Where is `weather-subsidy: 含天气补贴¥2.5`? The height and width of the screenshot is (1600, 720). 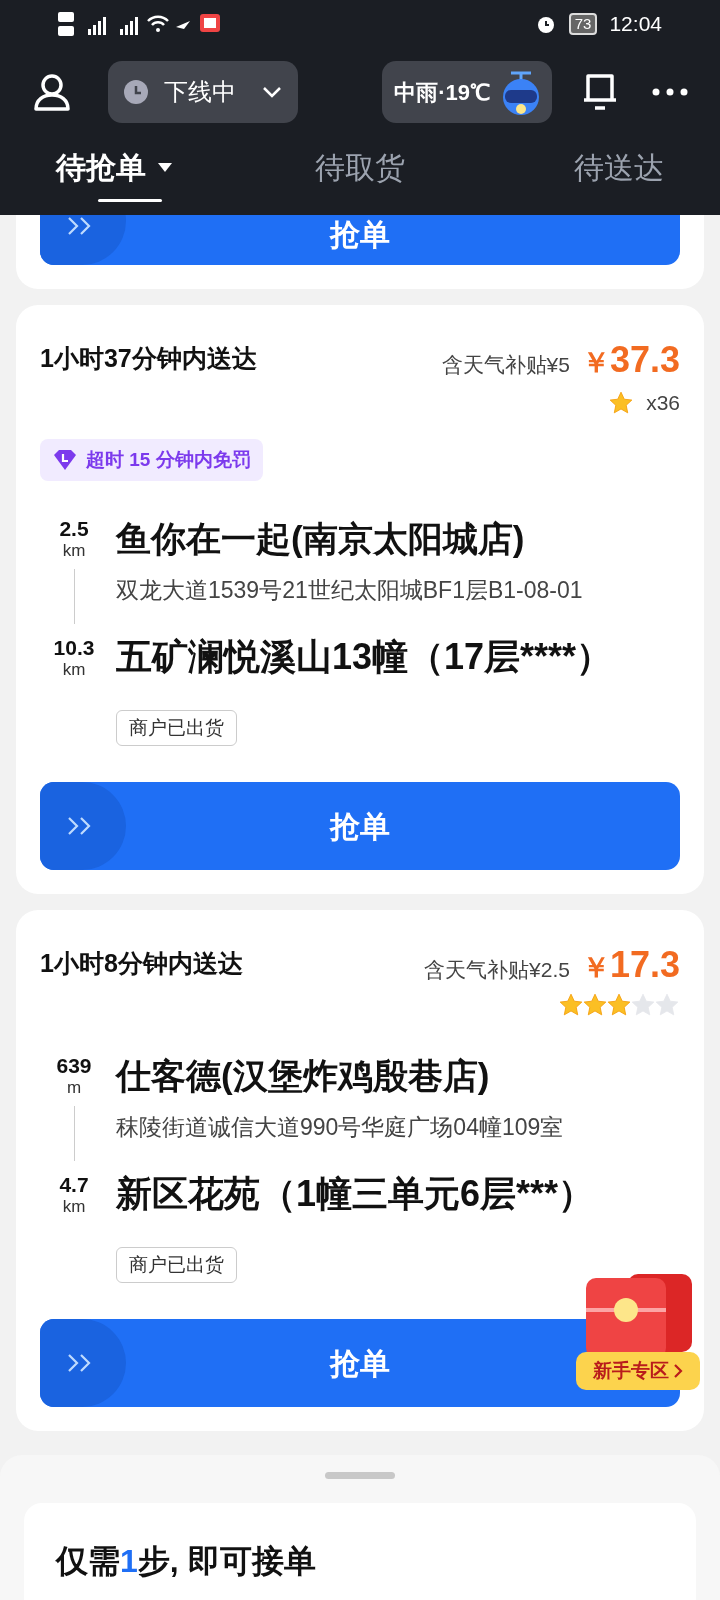
weather-subsidy: 含天气补贴¥2.5 is located at coordinates (497, 970).